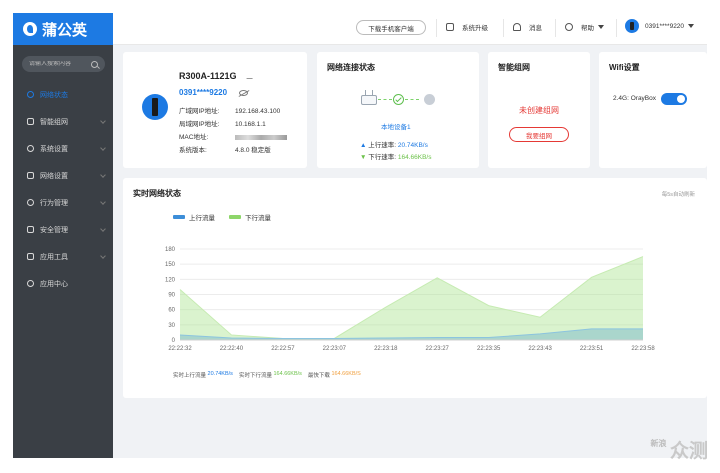 The width and height of the screenshot is (720, 473). What do you see at coordinates (287, 374) in the screenshot?
I see `stat-download-value: 164.66KB/s` at bounding box center [287, 374].